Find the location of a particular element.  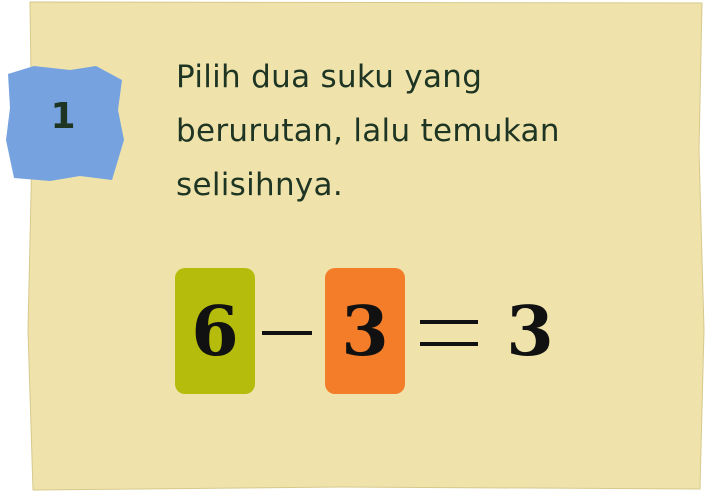

step-number: 1 is located at coordinates (63, 116).